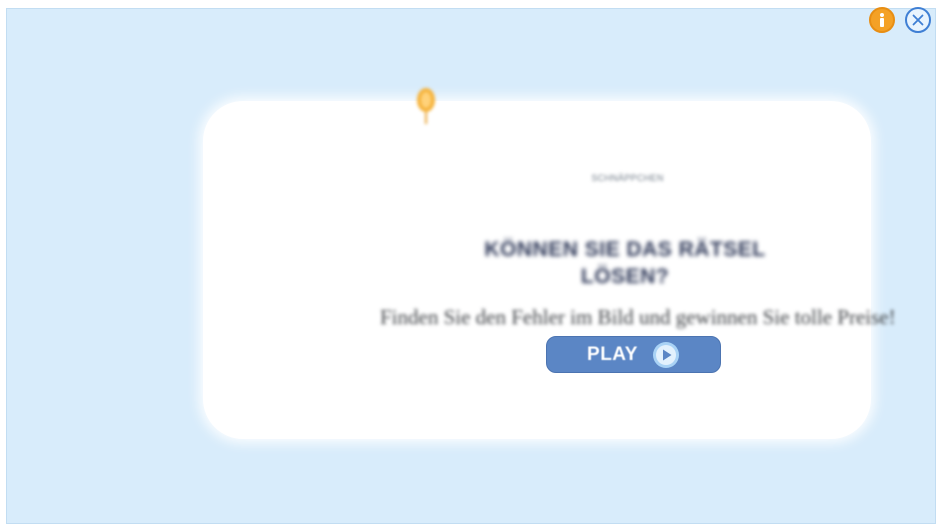 The image size is (940, 528). I want to click on close-button, so click(918, 20).